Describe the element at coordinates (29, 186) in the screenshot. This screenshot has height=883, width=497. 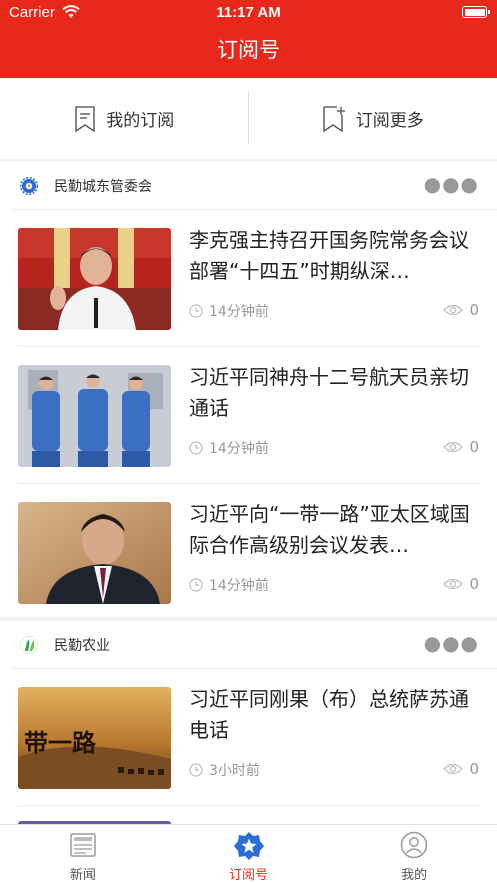
I see `gear-logo-icon` at that location.